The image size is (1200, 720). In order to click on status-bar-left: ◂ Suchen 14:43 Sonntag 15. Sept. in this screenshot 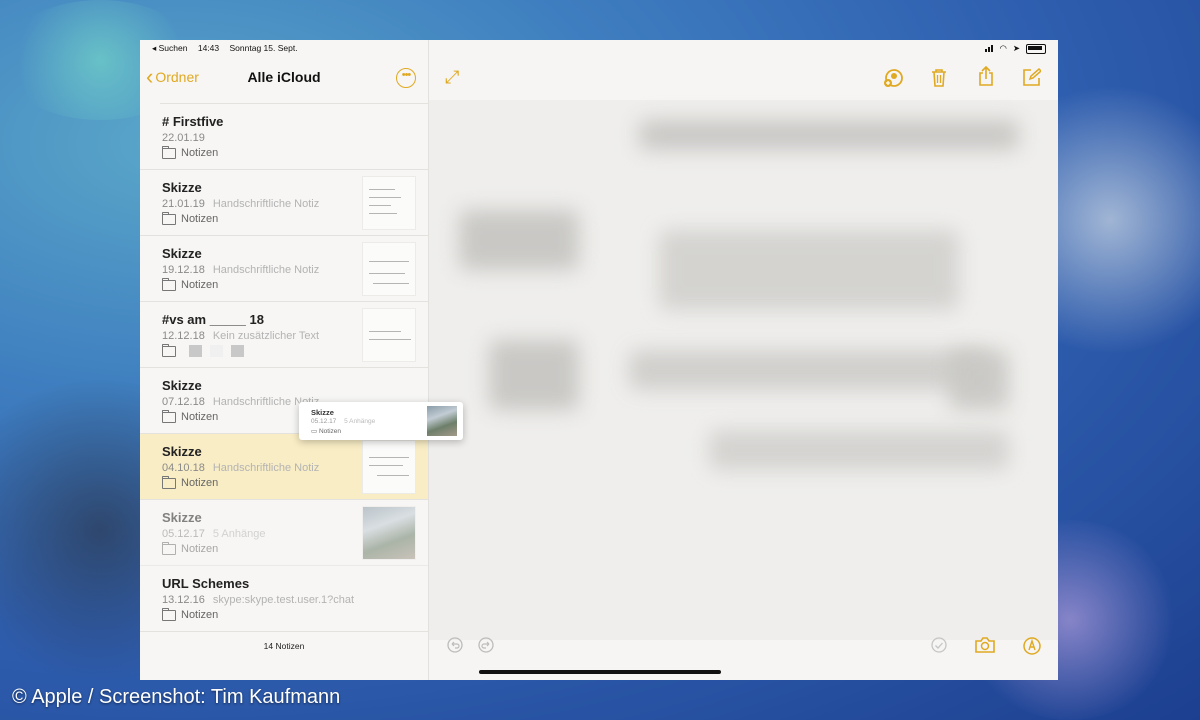, I will do `click(229, 48)`.